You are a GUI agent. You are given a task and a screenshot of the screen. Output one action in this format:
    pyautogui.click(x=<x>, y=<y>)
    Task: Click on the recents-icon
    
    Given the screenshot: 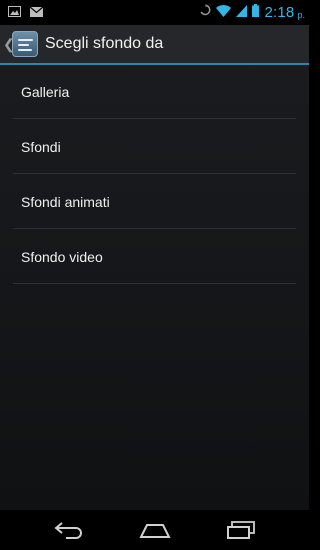 What is the action you would take?
    pyautogui.click(x=242, y=530)
    